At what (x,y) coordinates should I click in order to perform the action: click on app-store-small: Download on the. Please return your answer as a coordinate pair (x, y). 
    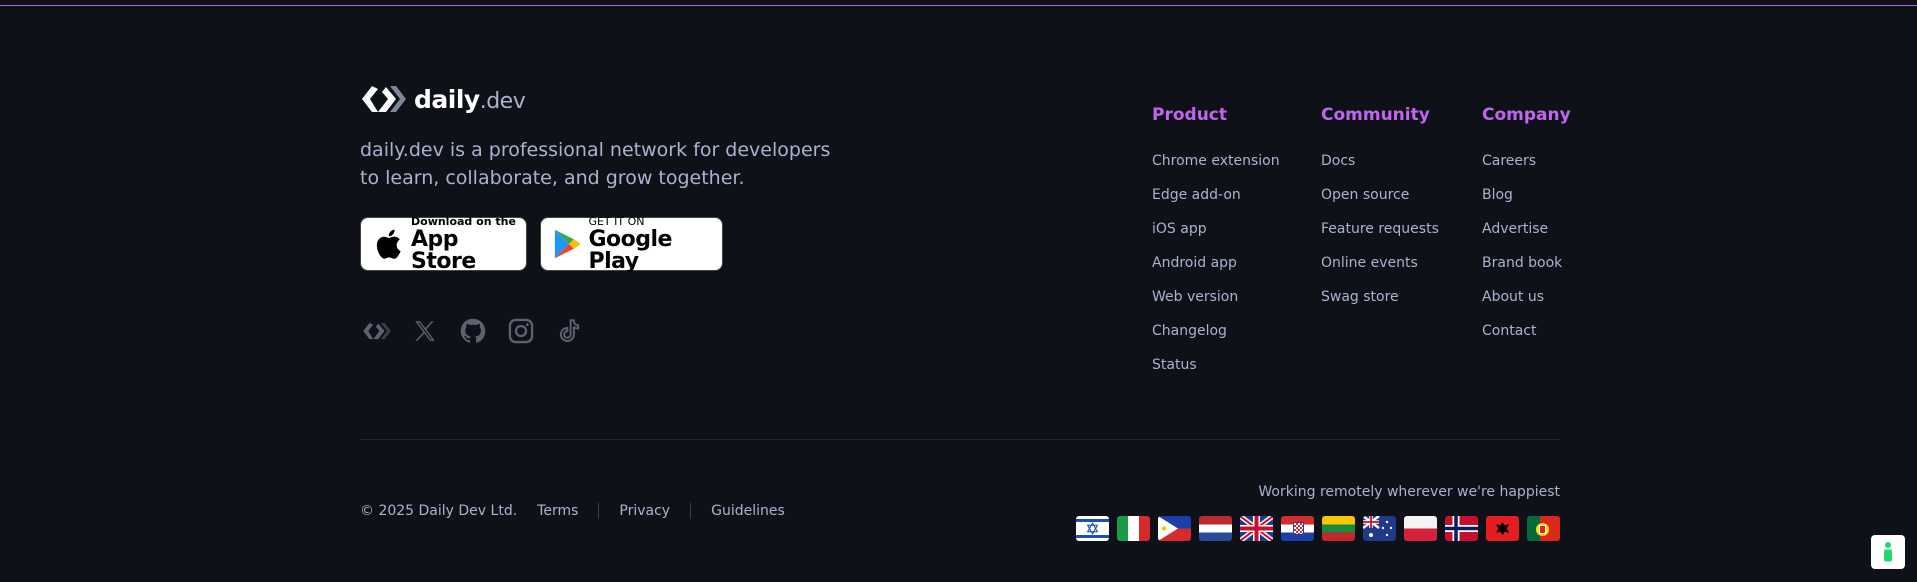
    Looking at the image, I should click on (463, 221).